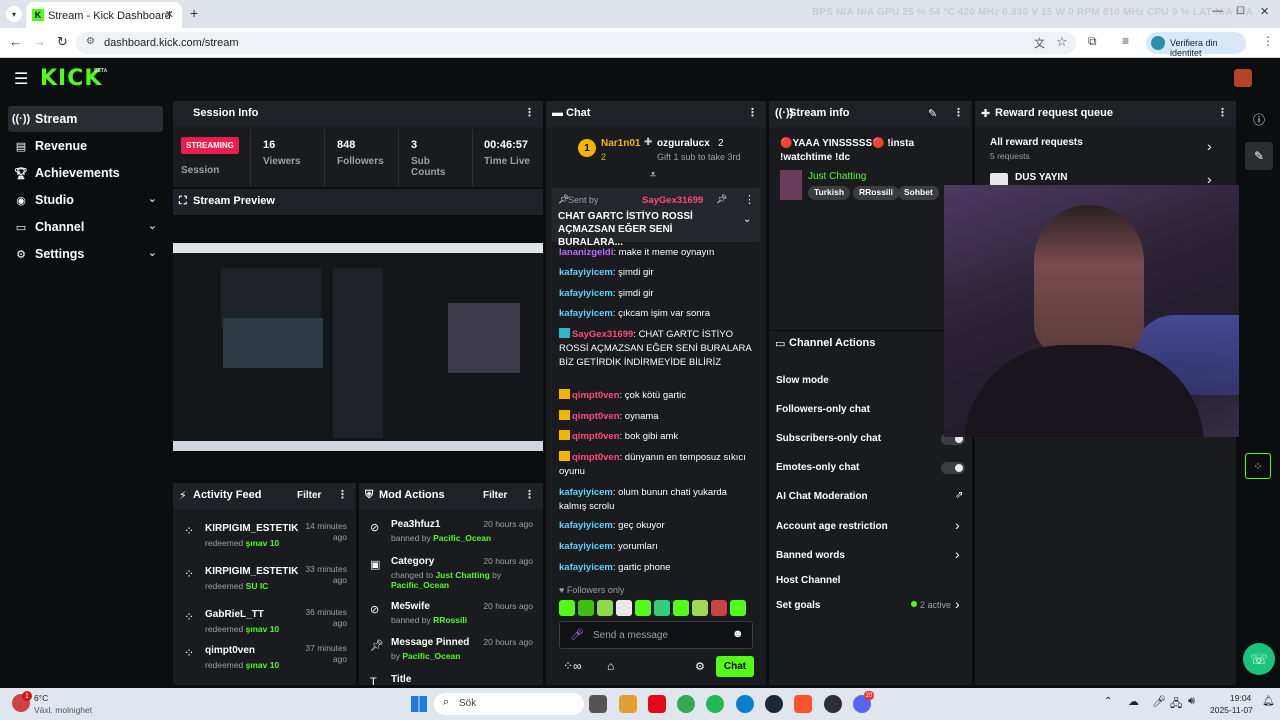  Describe the element at coordinates (1217, 11) in the screenshot. I see `minimize-icon: —` at that location.